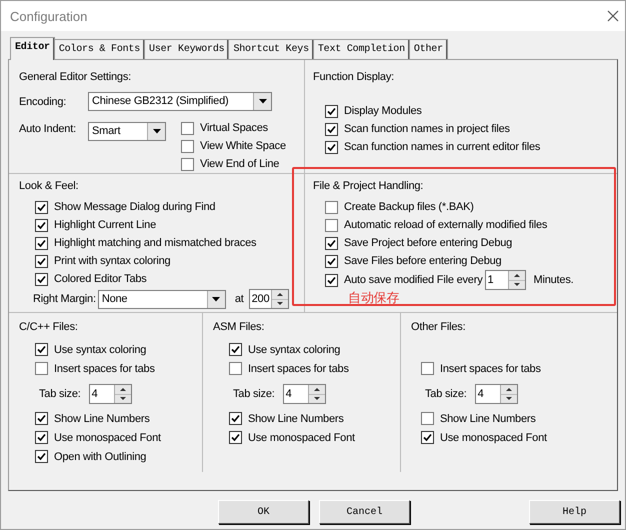 The height and width of the screenshot is (530, 626). I want to click on field-label: Minutes., so click(554, 280).